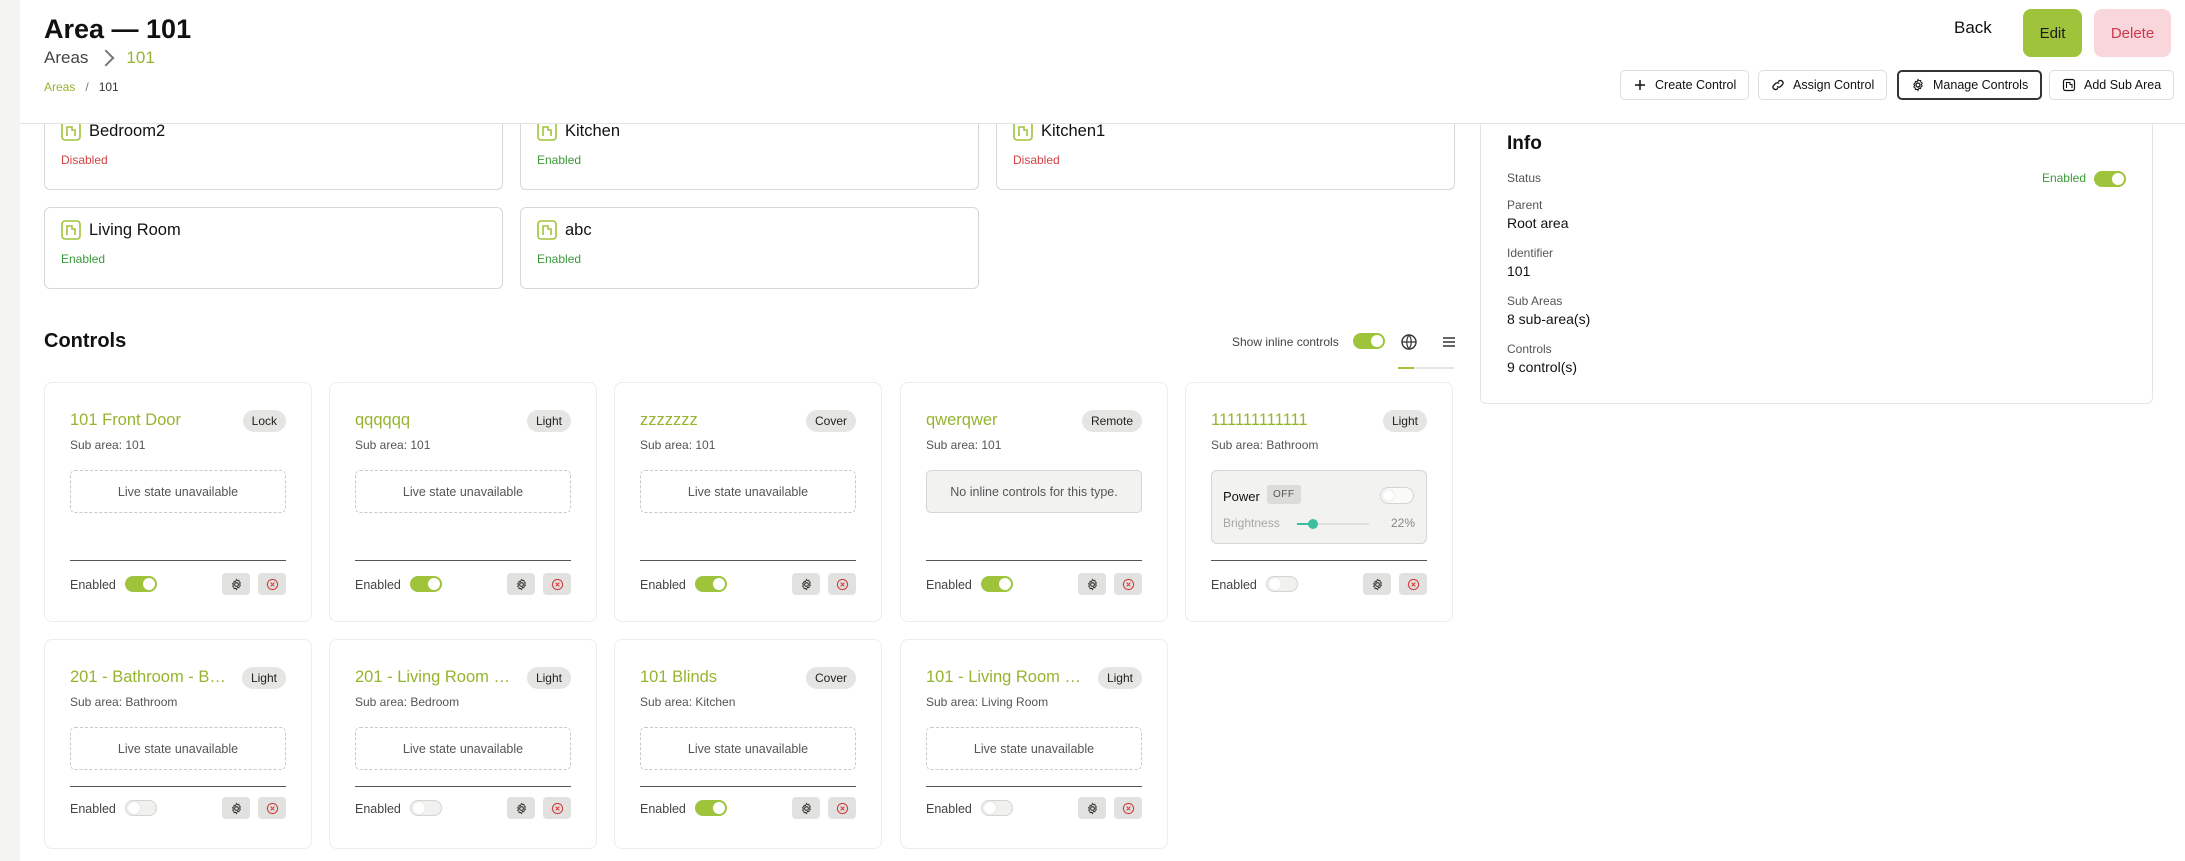 This screenshot has width=2185, height=861. I want to click on back-button: Back, so click(1973, 28).